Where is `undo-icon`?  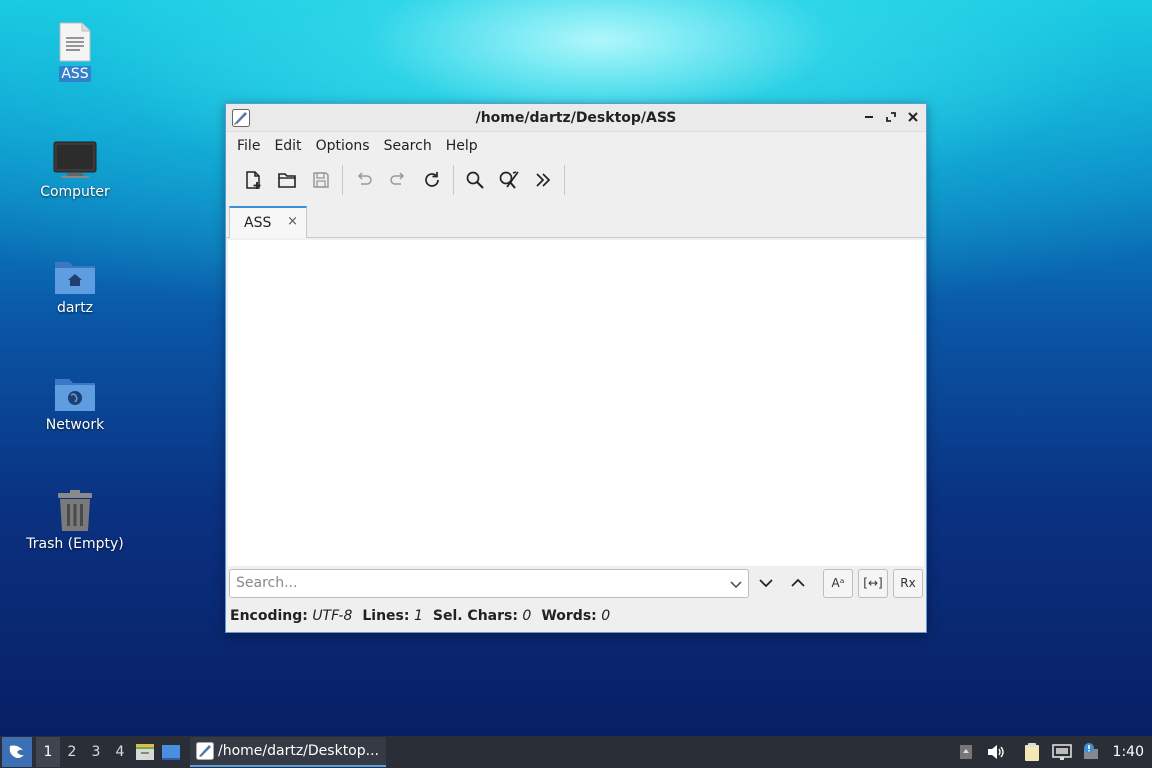 undo-icon is located at coordinates (364, 178).